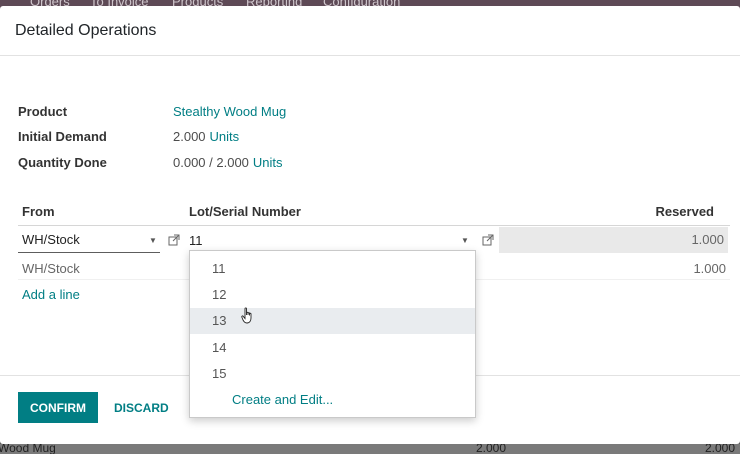 Image resolution: width=740 pixels, height=454 pixels. I want to click on from-location-cell: WH/Stock, so click(51, 268).